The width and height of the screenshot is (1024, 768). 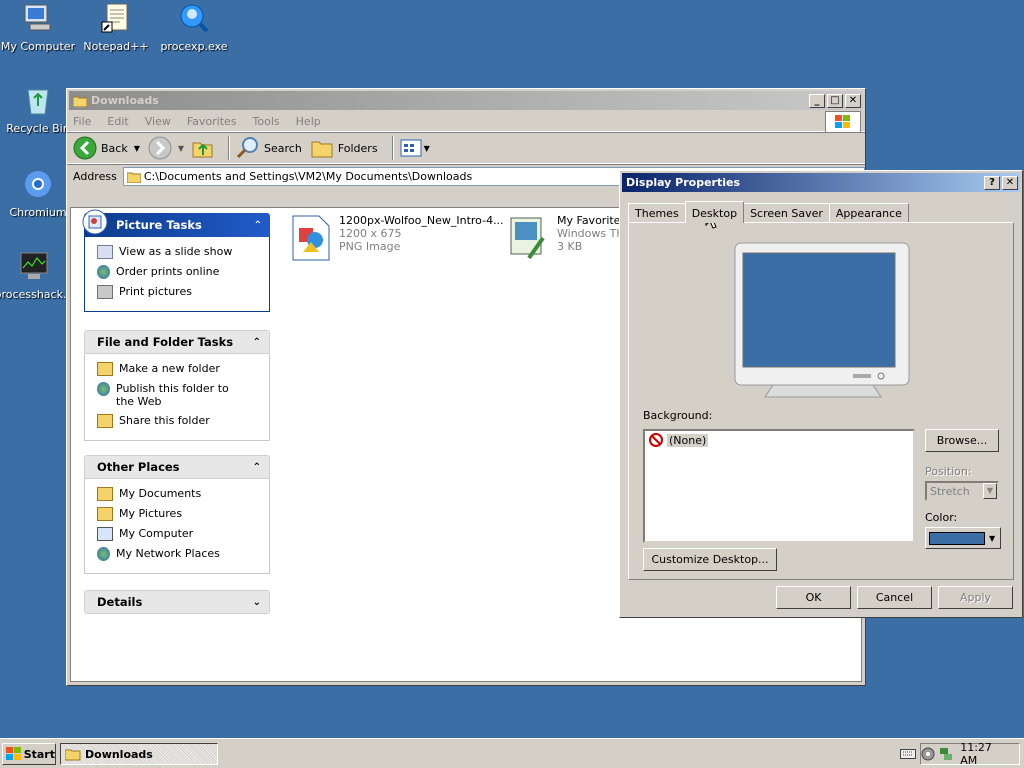 I want to click on address-label: Address, so click(x=95, y=176).